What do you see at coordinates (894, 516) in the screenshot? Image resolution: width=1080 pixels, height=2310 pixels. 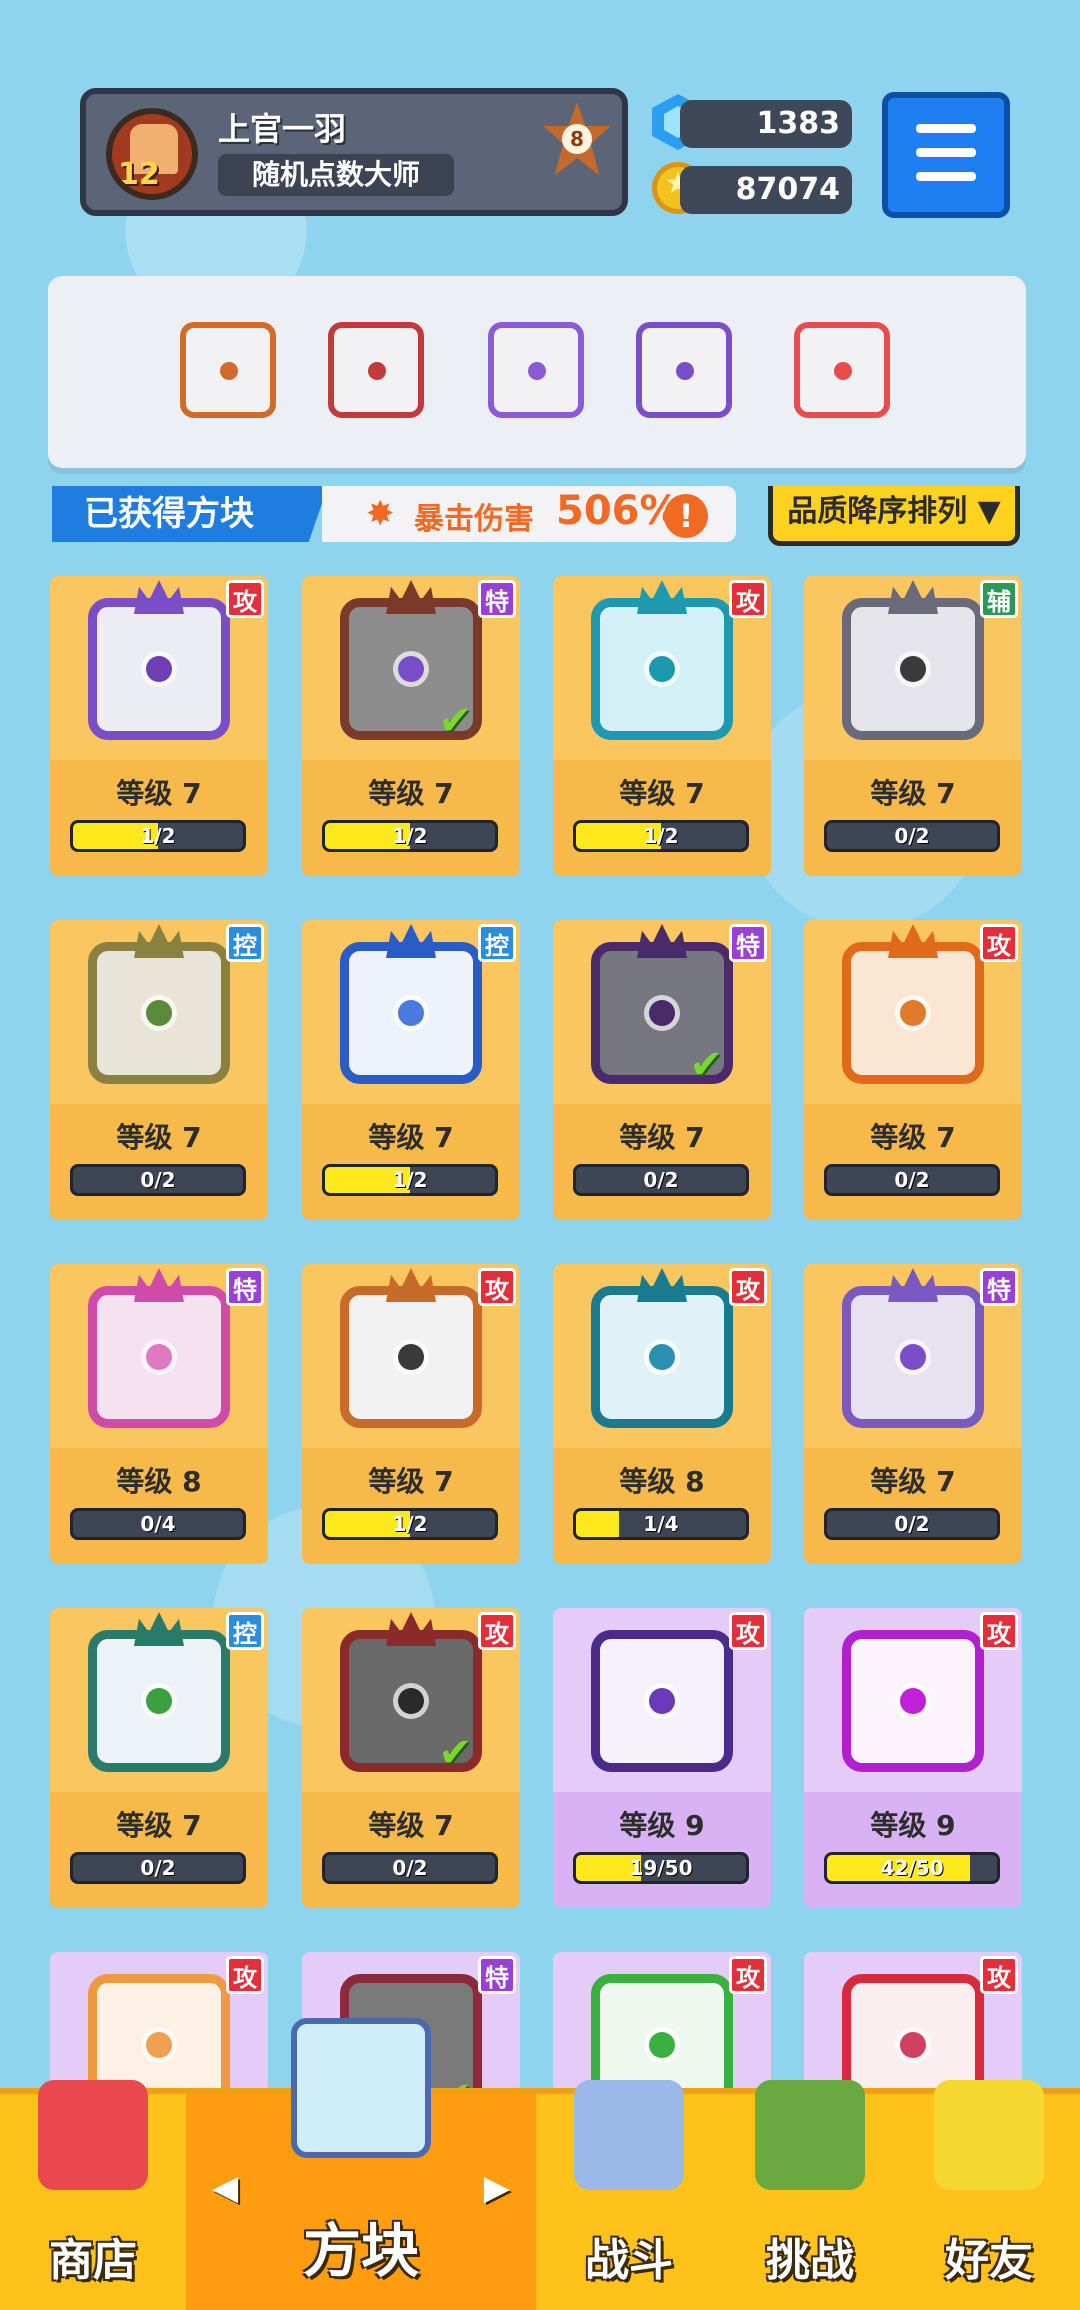 I see `sort-dropdown: 品质降序排列 ▼` at bounding box center [894, 516].